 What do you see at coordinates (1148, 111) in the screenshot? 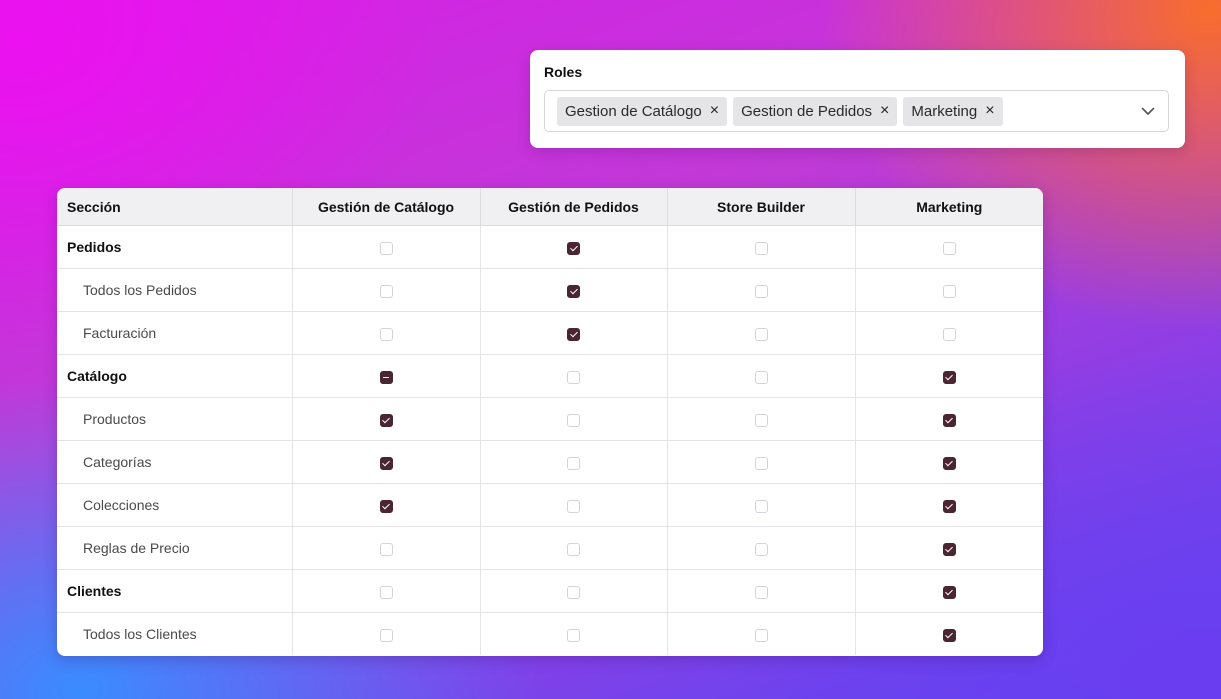
I see `chevron-down-icon` at bounding box center [1148, 111].